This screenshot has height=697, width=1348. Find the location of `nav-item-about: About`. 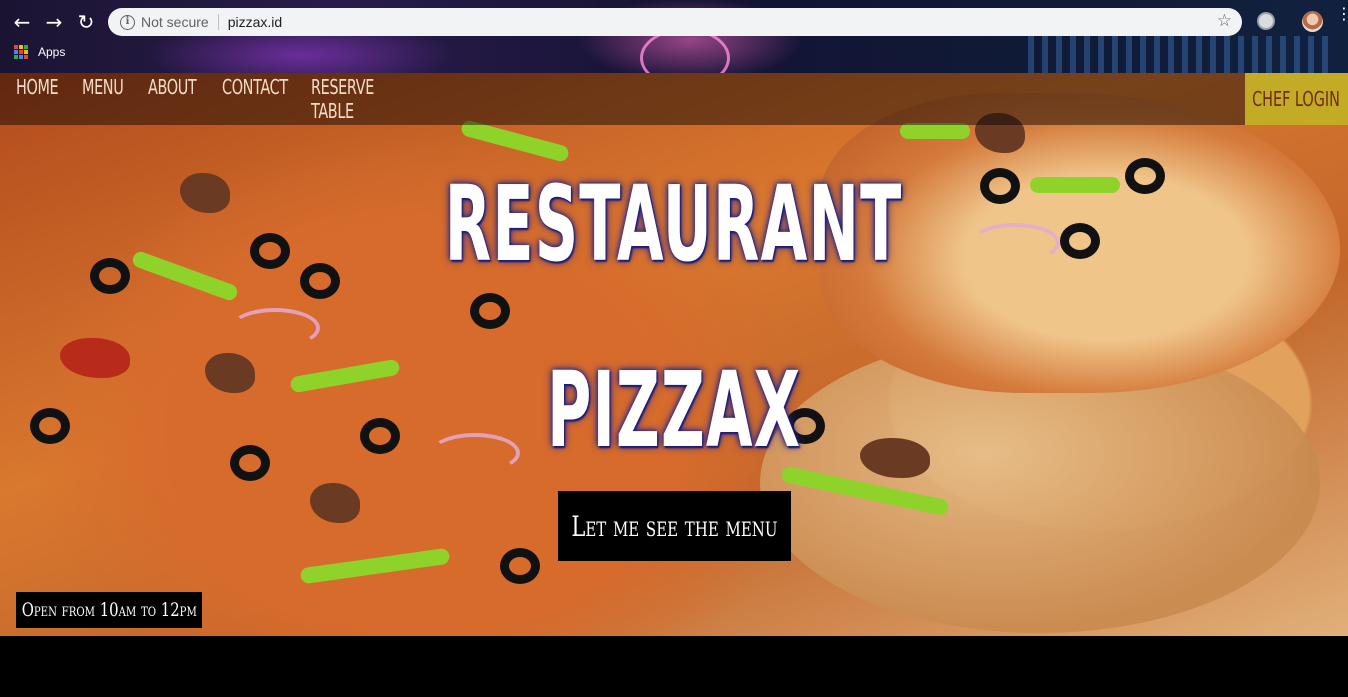

nav-item-about: About is located at coordinates (172, 99).